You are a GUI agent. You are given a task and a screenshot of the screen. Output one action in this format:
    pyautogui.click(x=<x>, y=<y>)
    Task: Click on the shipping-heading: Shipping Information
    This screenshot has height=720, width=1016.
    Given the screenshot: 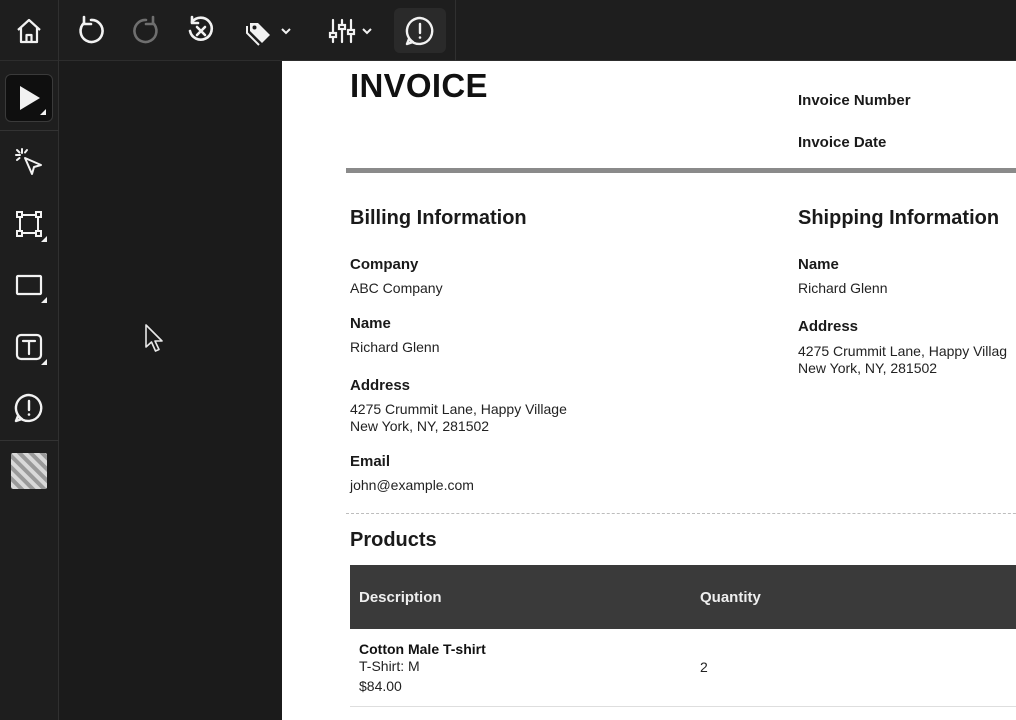 What is the action you would take?
    pyautogui.click(x=899, y=218)
    